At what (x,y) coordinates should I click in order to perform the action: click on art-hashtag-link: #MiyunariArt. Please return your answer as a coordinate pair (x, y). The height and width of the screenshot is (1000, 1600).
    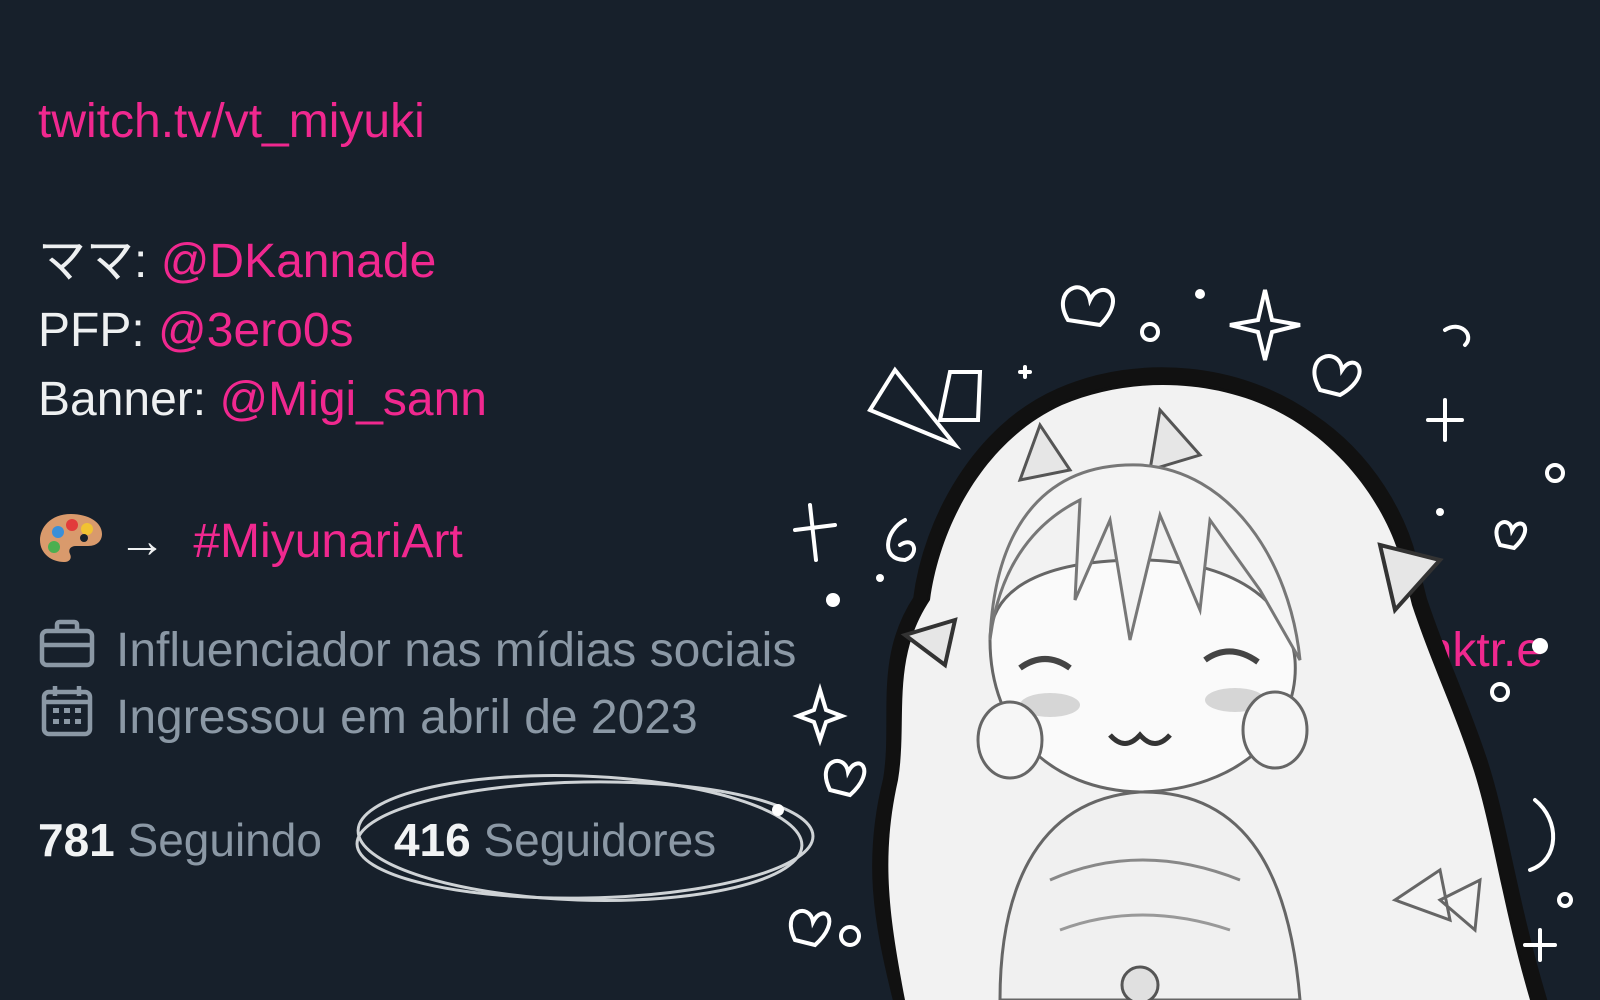
    Looking at the image, I should click on (327, 541).